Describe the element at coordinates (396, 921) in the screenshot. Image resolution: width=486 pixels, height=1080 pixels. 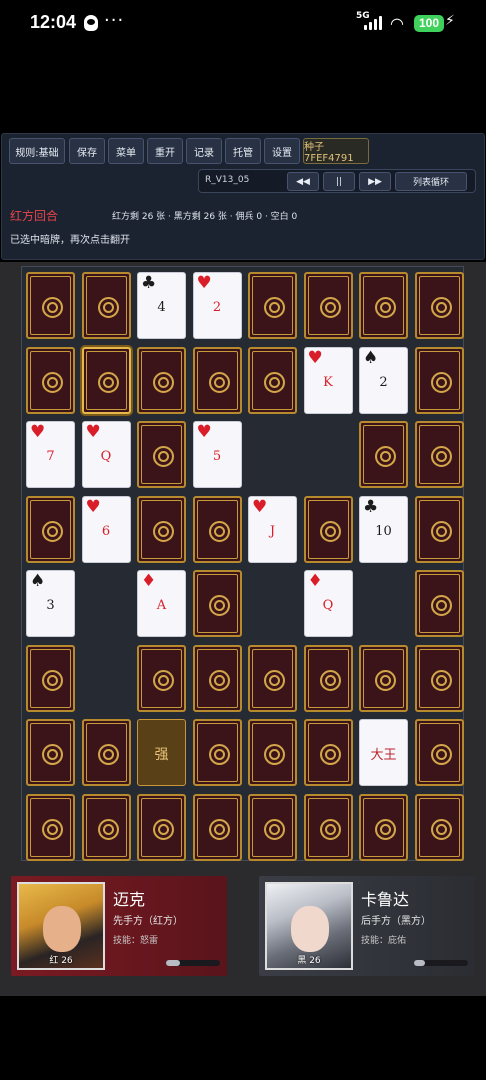
I see `player-role: 后手方（黑方）` at that location.